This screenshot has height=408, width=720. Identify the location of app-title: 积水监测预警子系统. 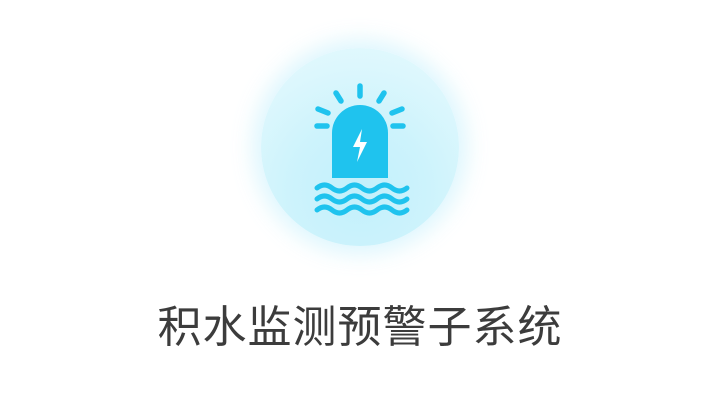
(360, 327).